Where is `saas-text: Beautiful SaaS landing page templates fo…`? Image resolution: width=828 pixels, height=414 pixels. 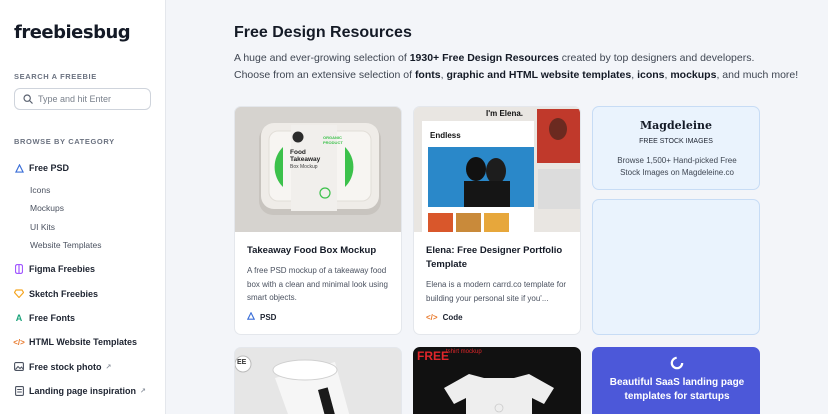
saas-text: Beautiful SaaS landing page templates fo… is located at coordinates (677, 389).